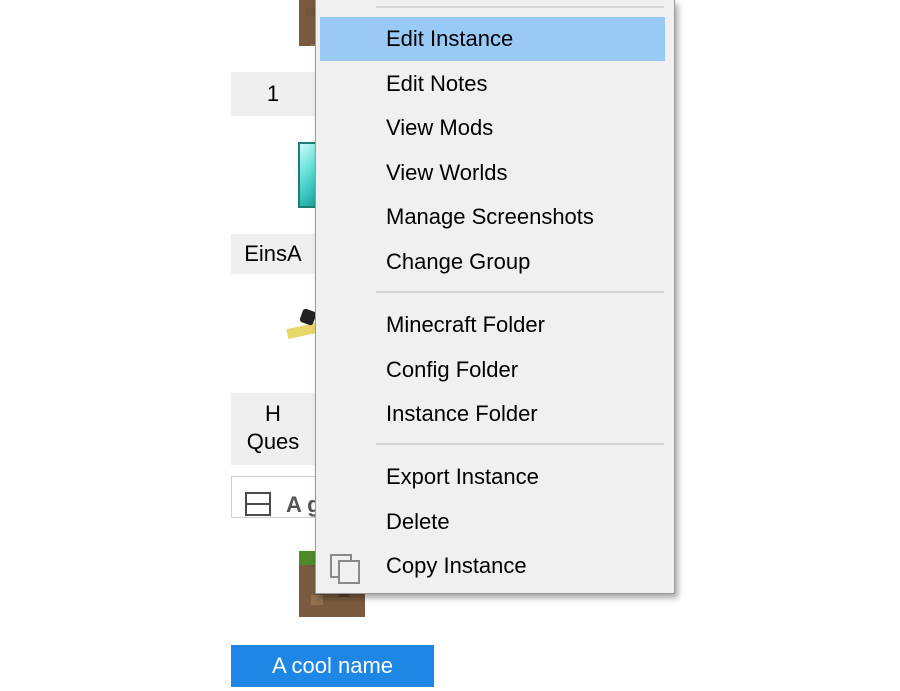 This screenshot has width=900, height=691. Describe the element at coordinates (440, 127) in the screenshot. I see `menu-item-label: View Mods` at that location.